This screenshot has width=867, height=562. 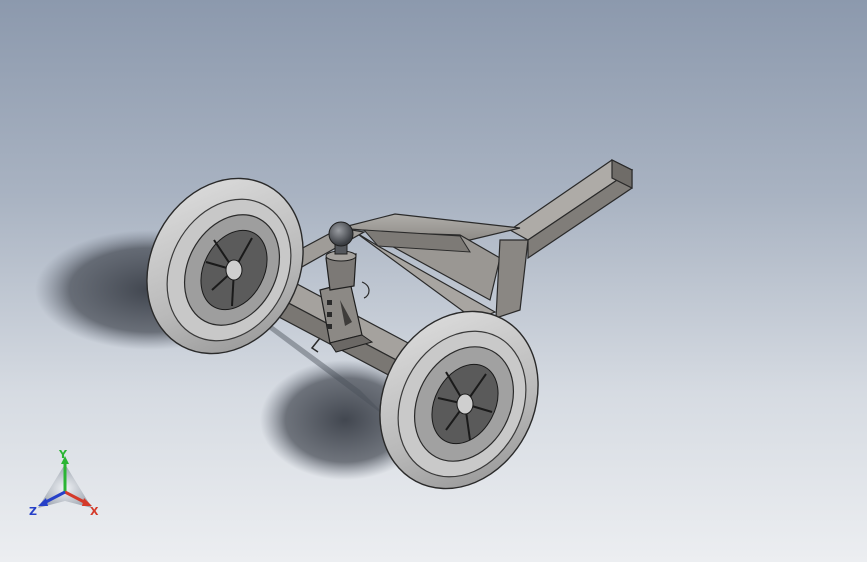 I want to click on orientation-triad: Y X Z, so click(x=65, y=486).